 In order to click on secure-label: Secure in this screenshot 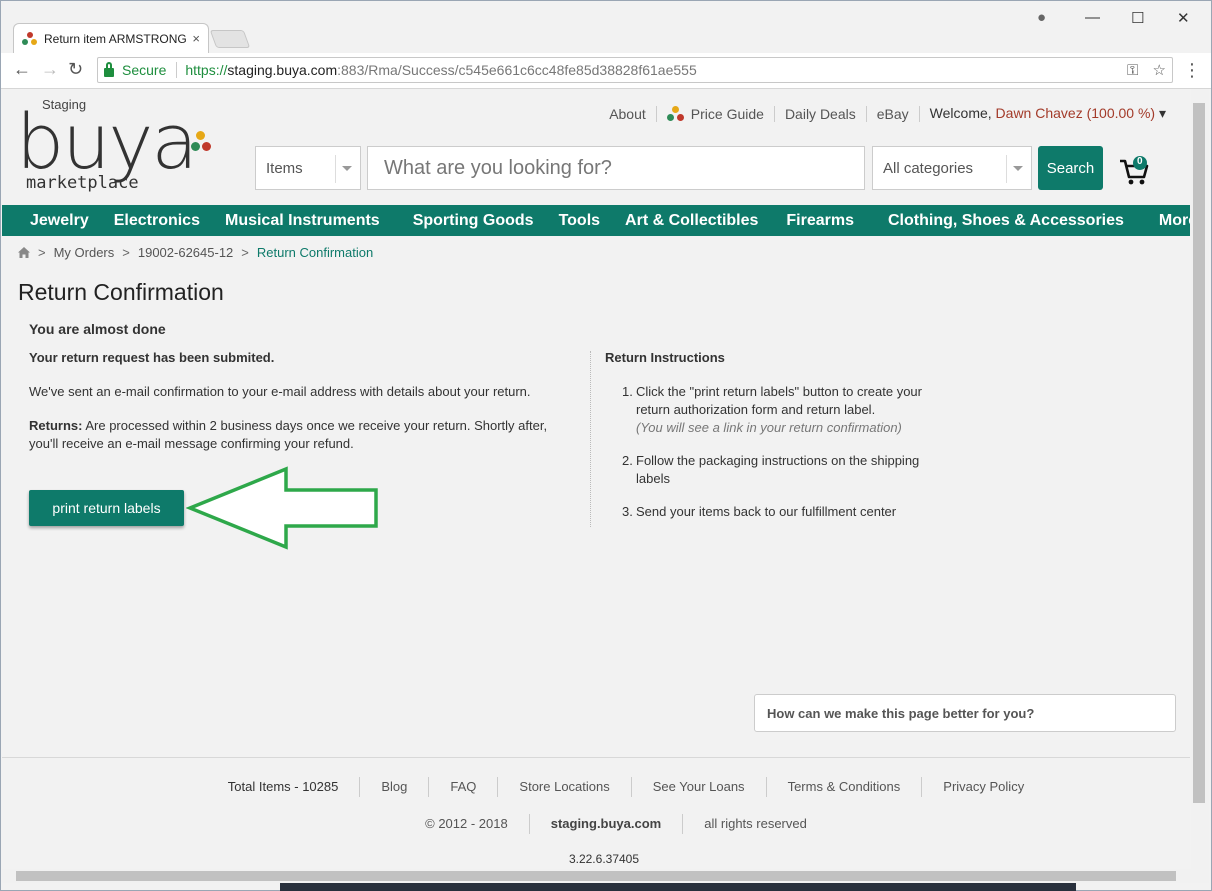, I will do `click(144, 70)`.